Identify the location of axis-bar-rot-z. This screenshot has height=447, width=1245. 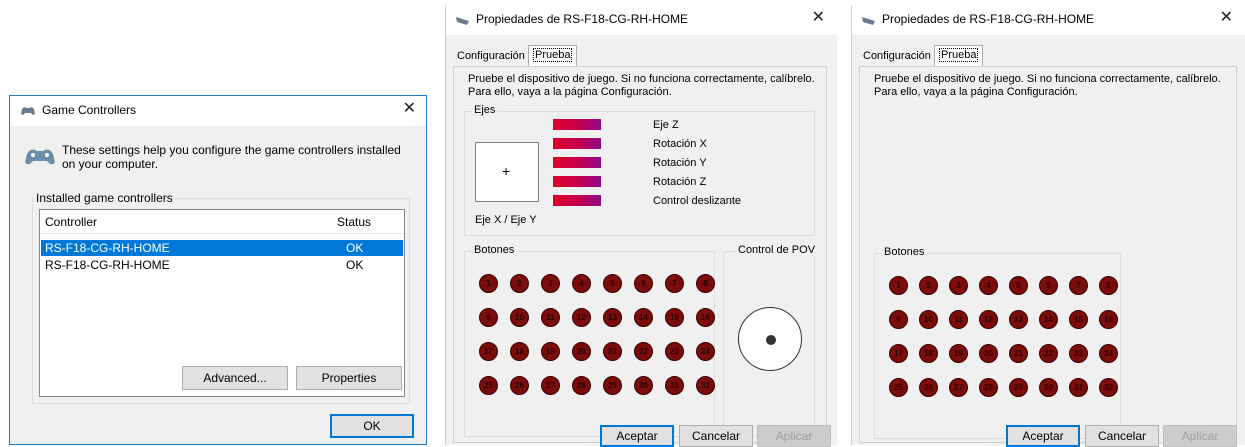
(577, 181).